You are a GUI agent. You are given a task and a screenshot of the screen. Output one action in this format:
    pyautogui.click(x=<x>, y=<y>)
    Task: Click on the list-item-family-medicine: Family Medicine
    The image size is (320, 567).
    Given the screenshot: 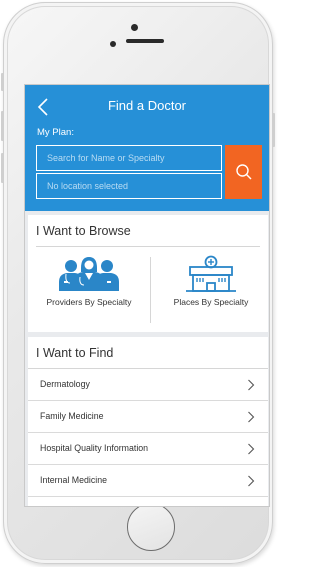 What is the action you would take?
    pyautogui.click(x=148, y=417)
    